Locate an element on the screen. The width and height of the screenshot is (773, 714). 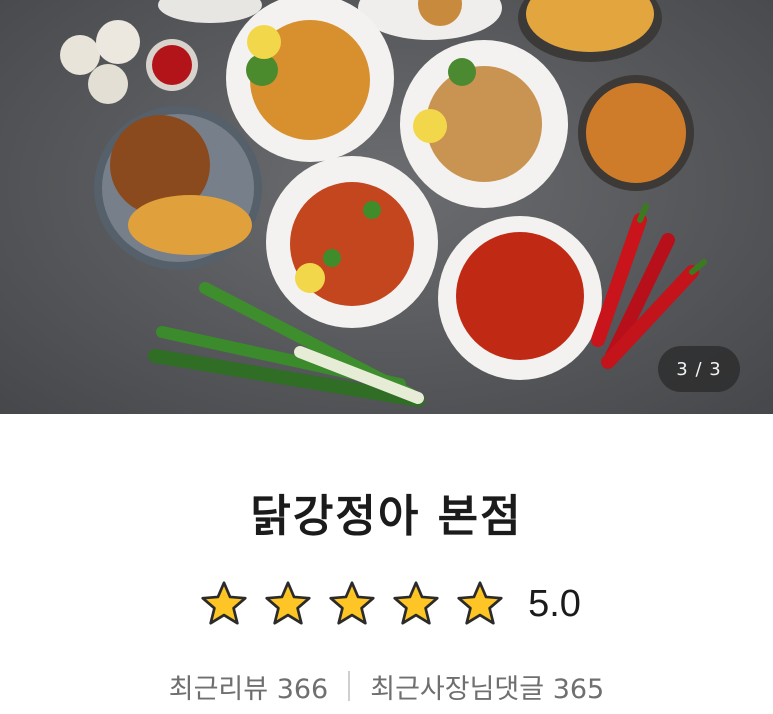
owner-replies-link: 최근사장님댓글 365 is located at coordinates (487, 686).